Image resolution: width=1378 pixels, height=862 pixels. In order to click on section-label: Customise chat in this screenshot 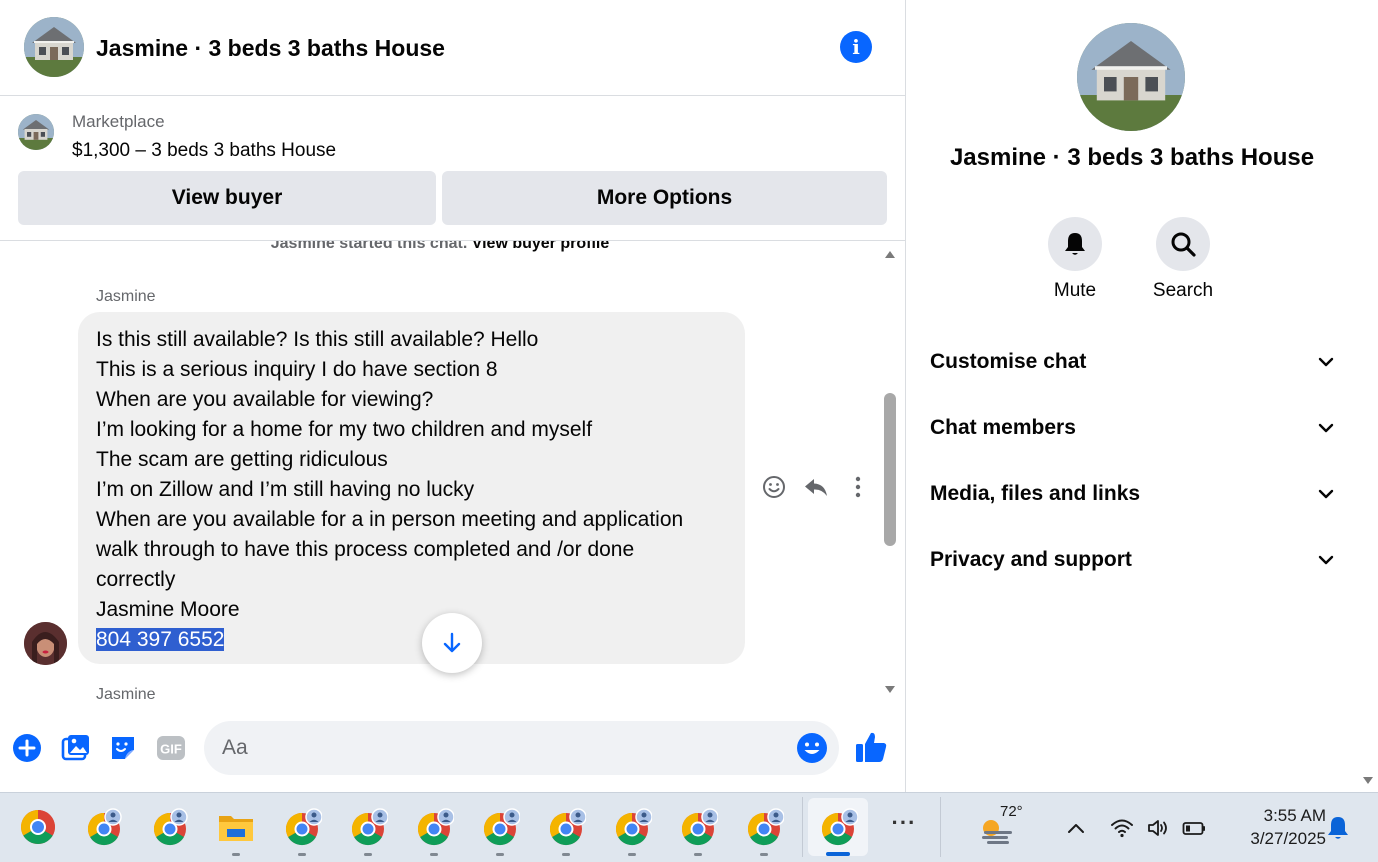, I will do `click(1008, 361)`.